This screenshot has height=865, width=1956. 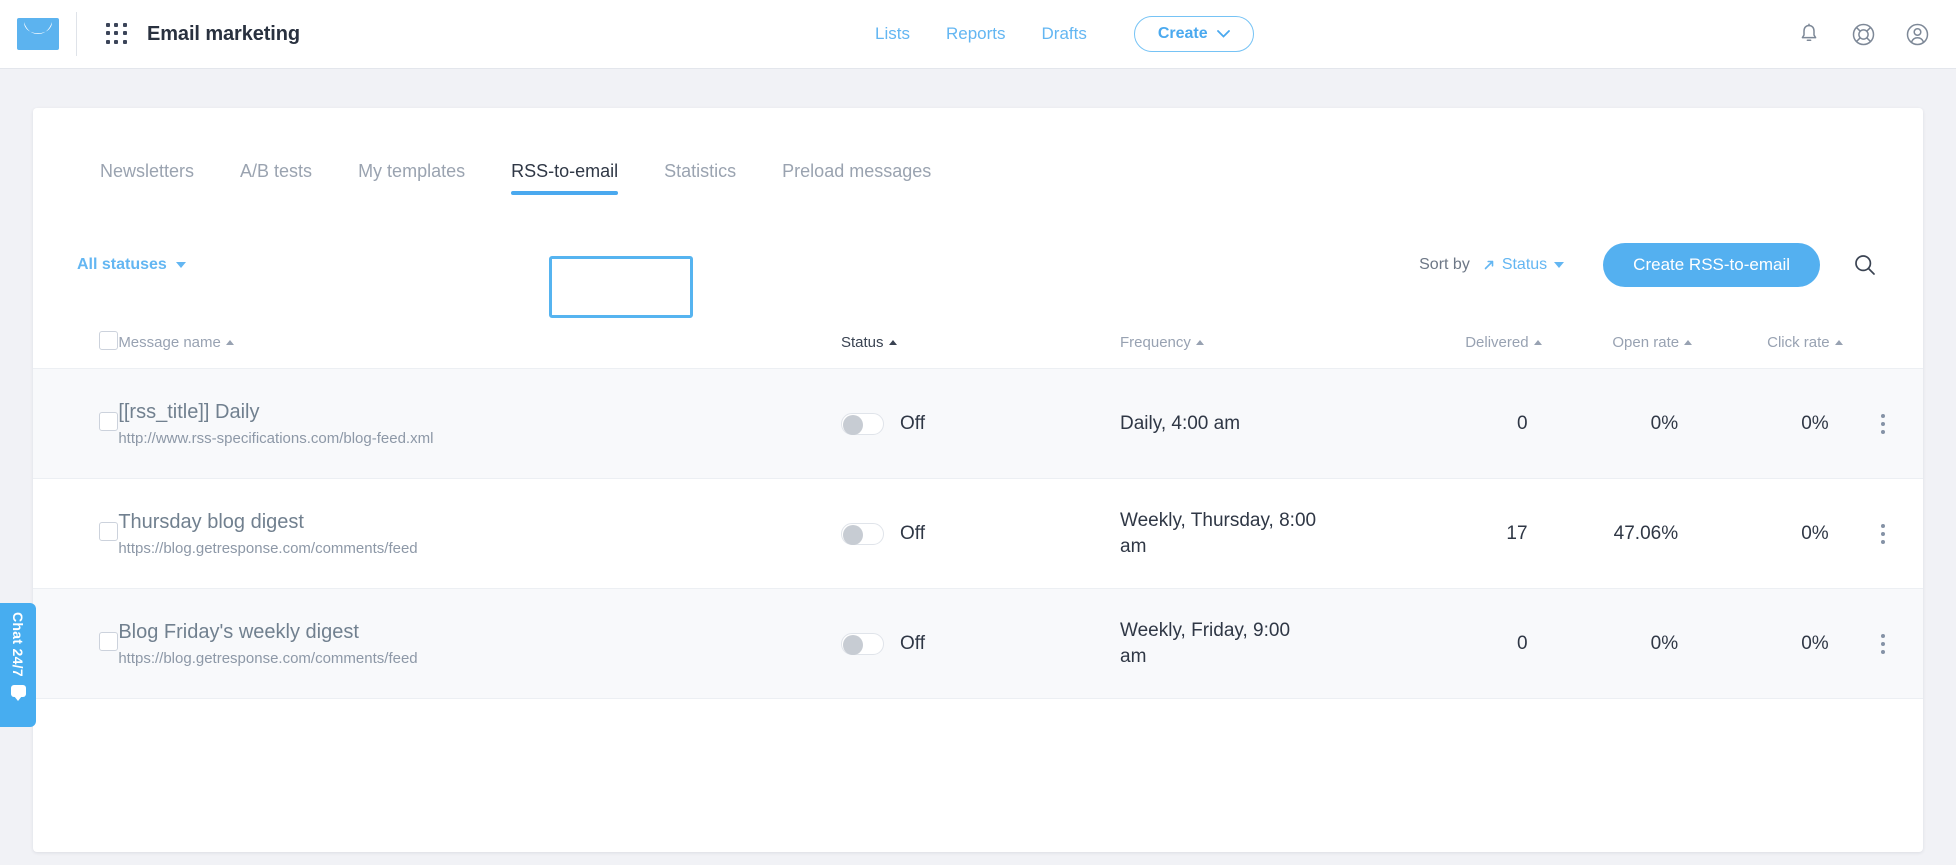 What do you see at coordinates (1798, 342) in the screenshot?
I see `column-label: Click rate` at bounding box center [1798, 342].